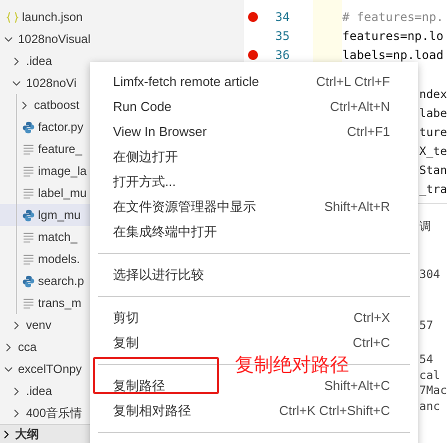 This screenshot has width=447, height=443. What do you see at coordinates (426, 359) in the screenshot?
I see `output-text: 54` at bounding box center [426, 359].